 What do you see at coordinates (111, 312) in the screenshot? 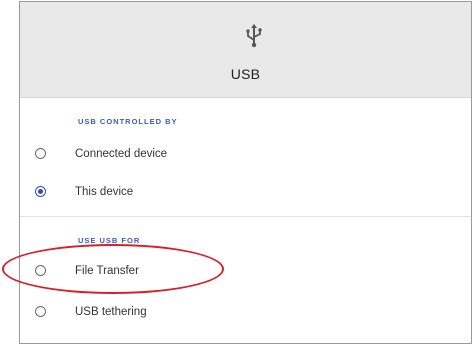
I see `option-label: USB tethering` at bounding box center [111, 312].